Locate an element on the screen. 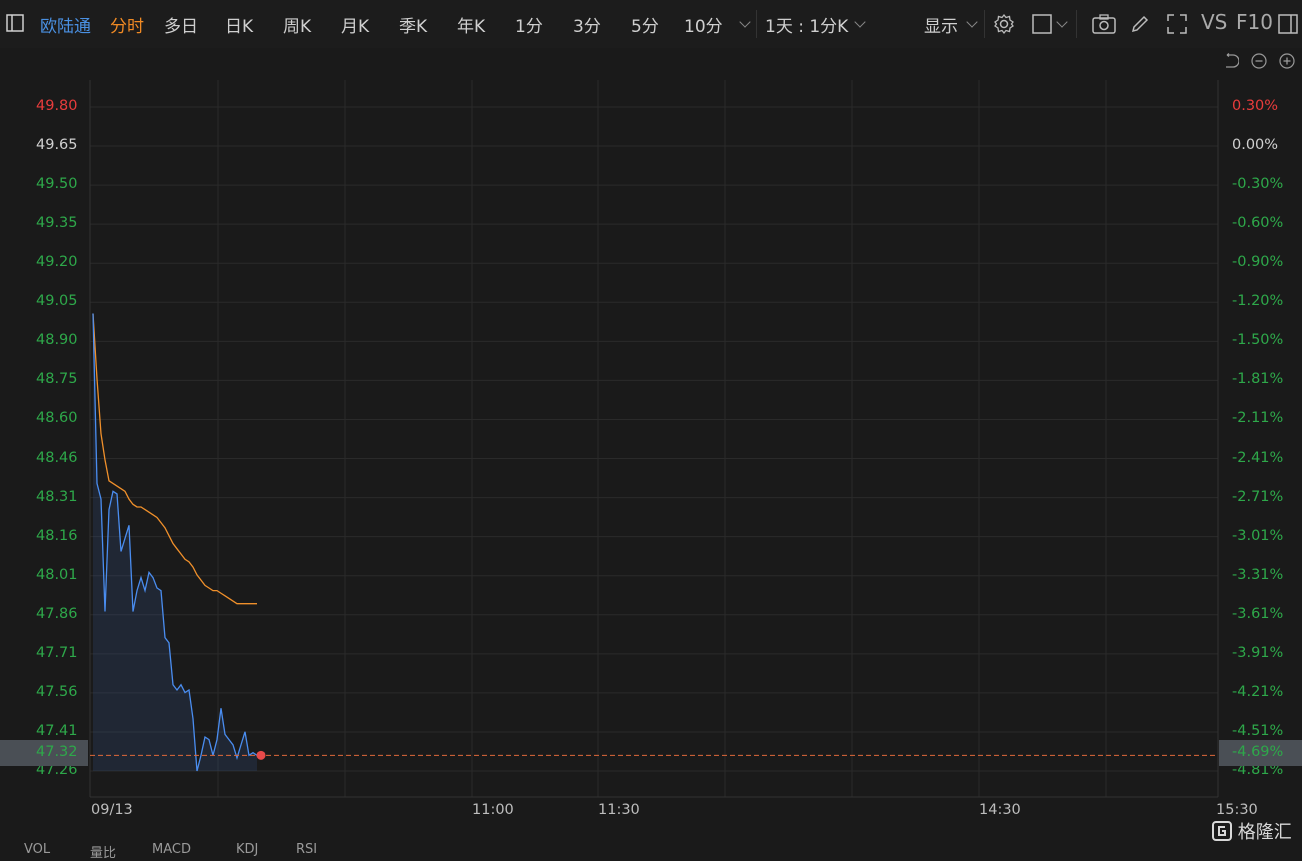 This screenshot has height=861, width=1302. pct-tick-label: -3.91% is located at coordinates (1258, 652).